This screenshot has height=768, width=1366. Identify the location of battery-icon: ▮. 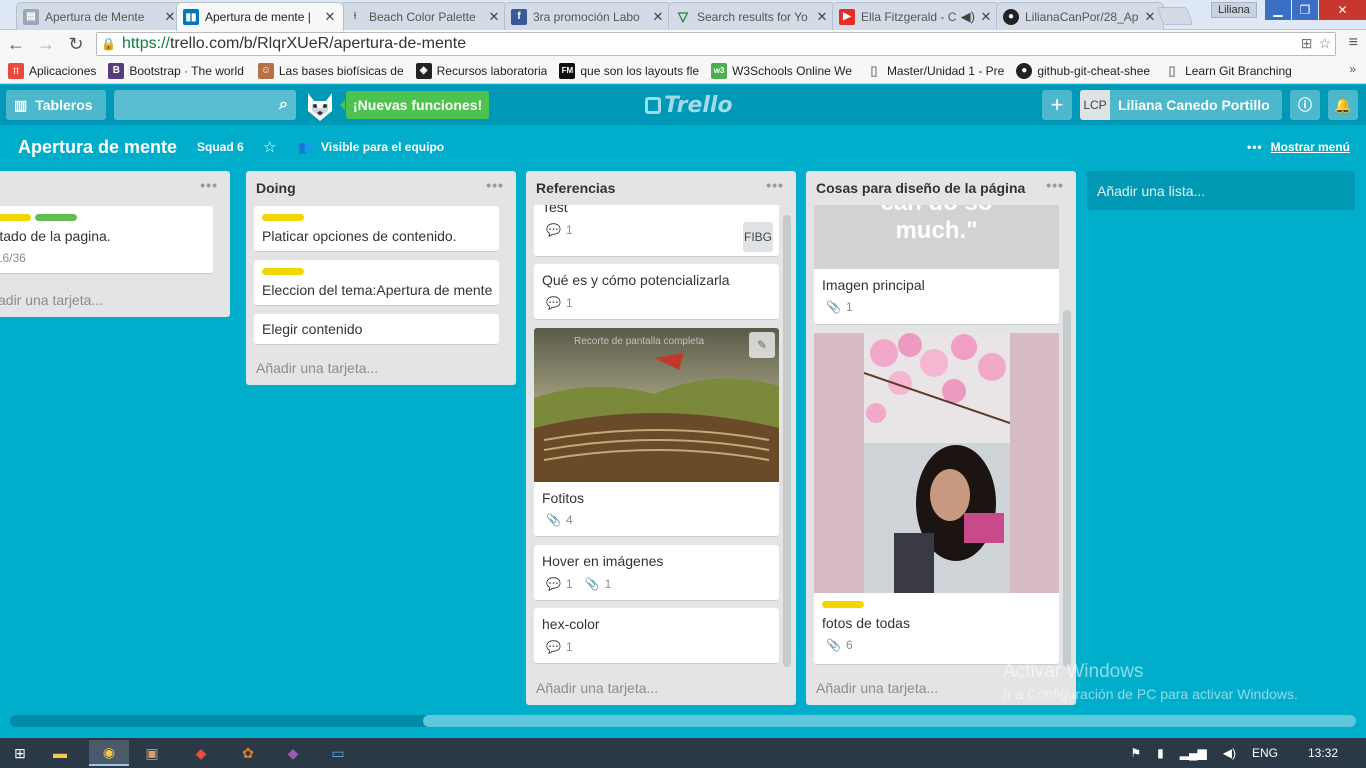
(1160, 753).